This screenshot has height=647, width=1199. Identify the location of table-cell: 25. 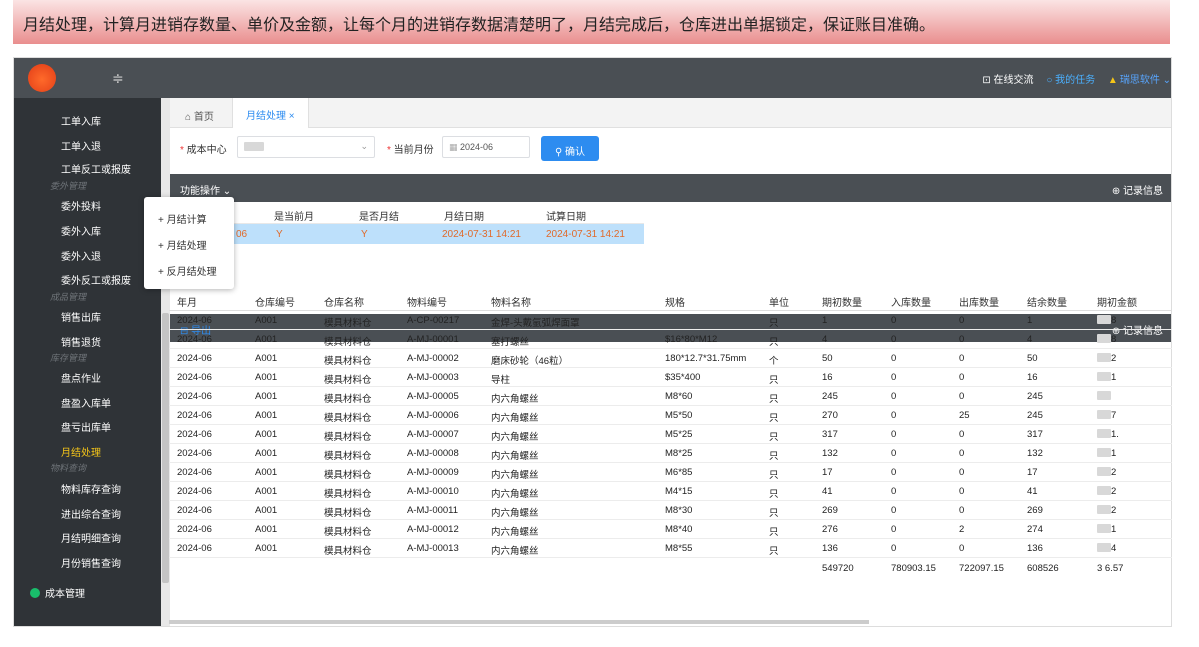
(964, 415).